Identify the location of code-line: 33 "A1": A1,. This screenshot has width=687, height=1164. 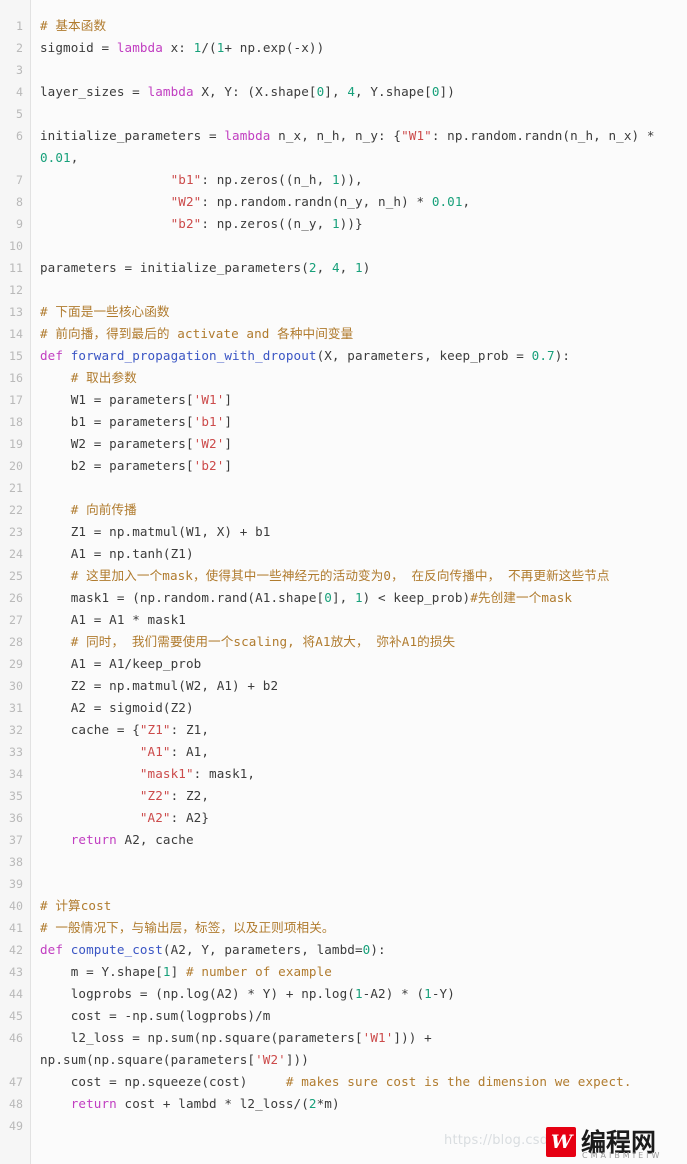
(343, 752).